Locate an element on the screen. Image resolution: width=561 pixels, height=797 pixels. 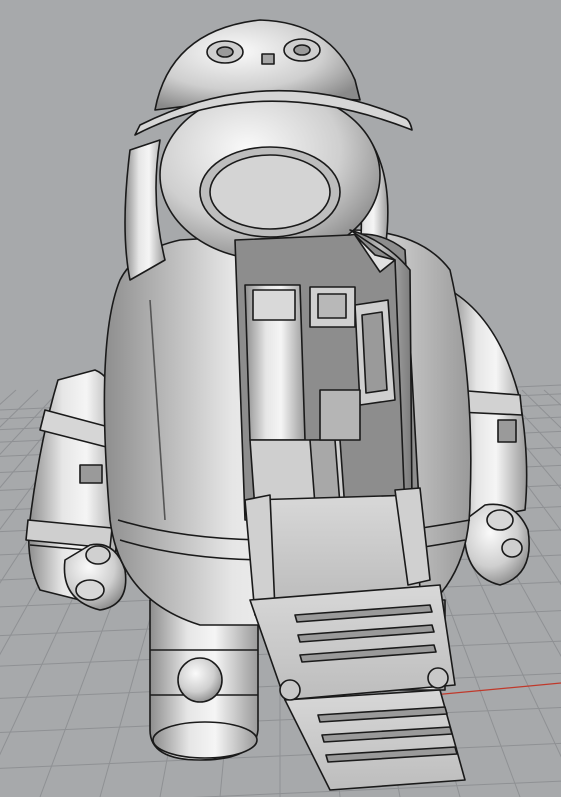
right-hand is located at coordinates (496, 544).